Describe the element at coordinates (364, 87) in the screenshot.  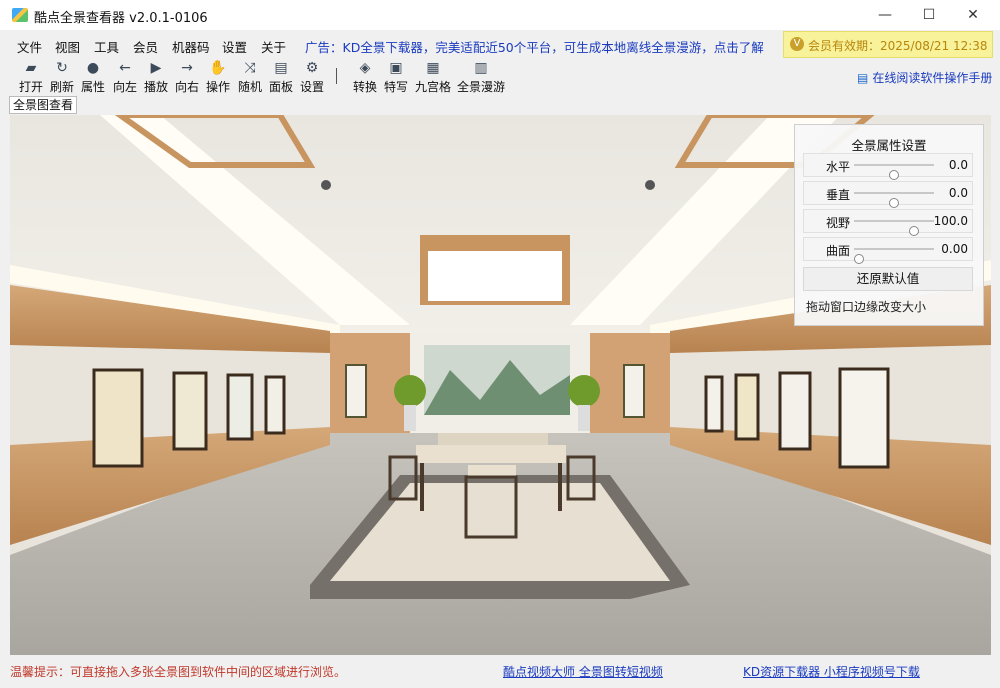
I see `convert-label: 转换` at that location.